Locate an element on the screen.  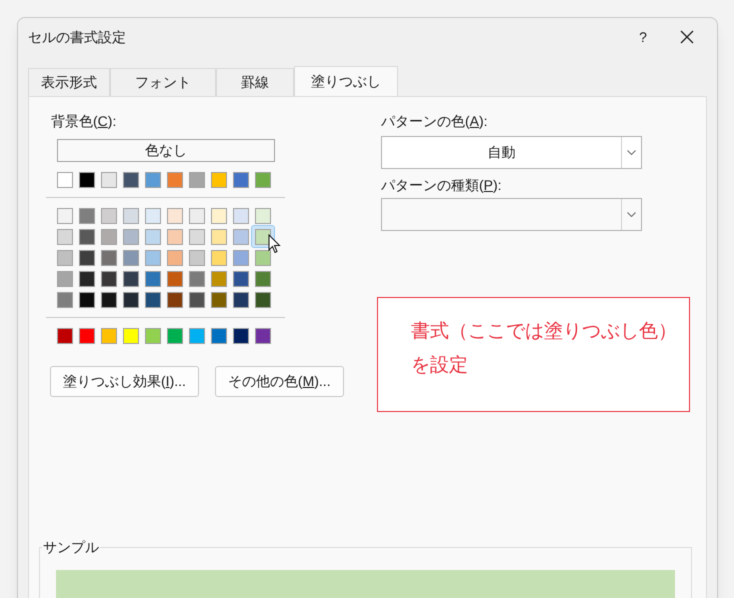
tab: 塗りつぶし is located at coordinates (346, 81).